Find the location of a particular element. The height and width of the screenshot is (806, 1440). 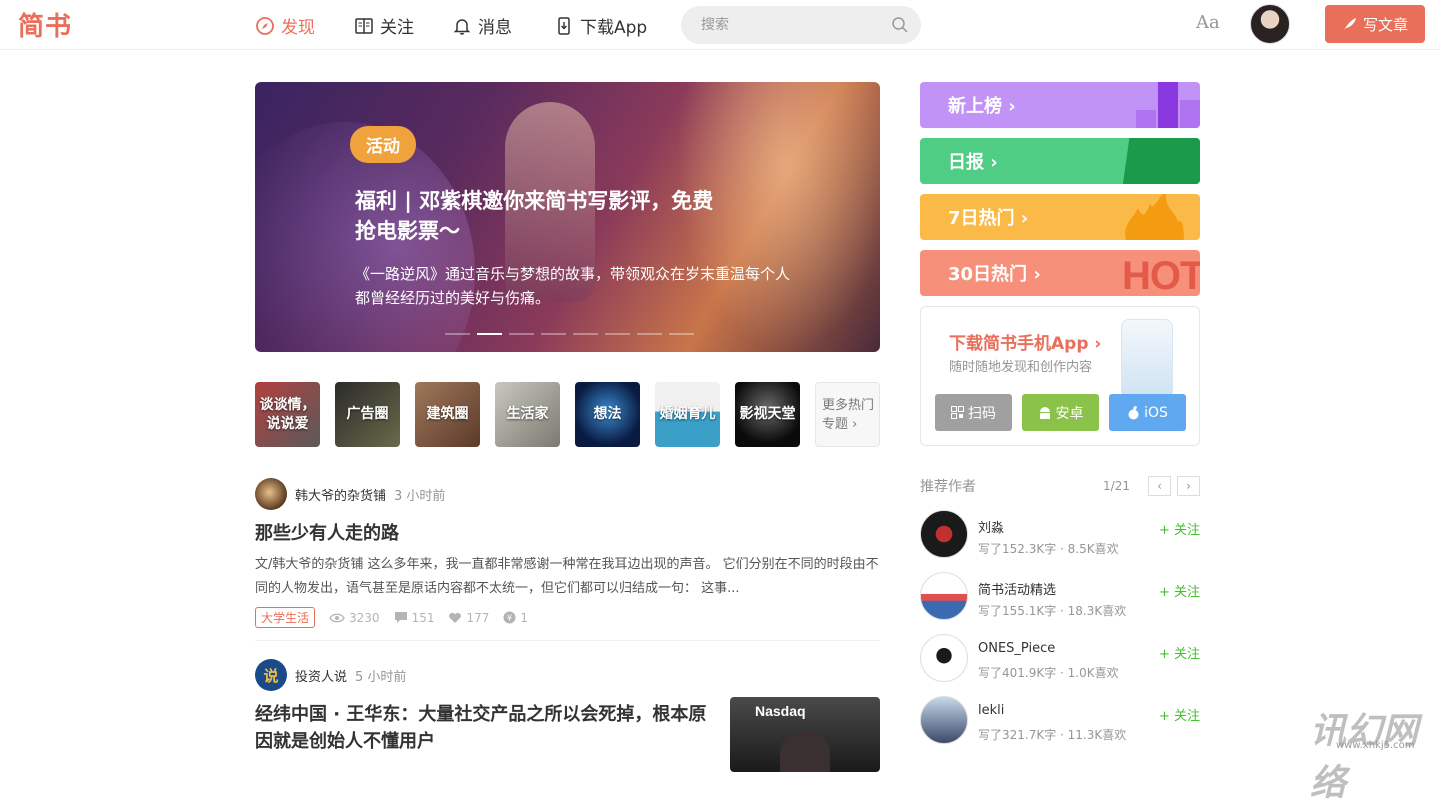

more-topics-link: 更多热门专题 › is located at coordinates (847, 414).